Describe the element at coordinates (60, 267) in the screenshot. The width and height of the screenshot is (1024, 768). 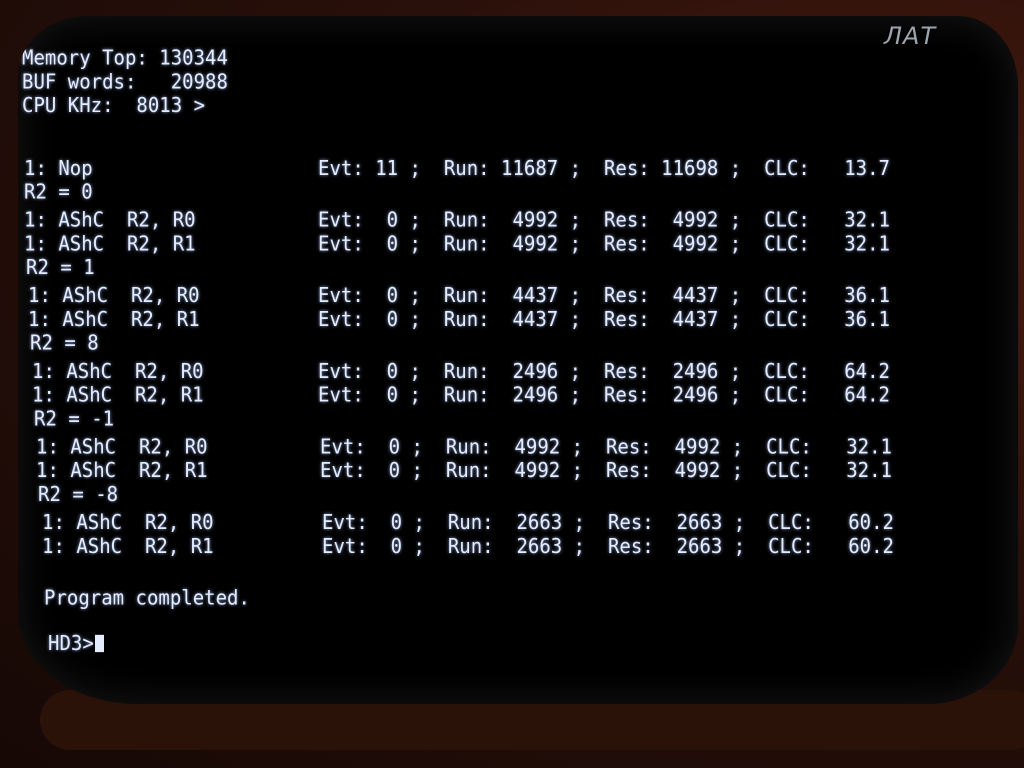
I see `register-label: R2 = 1` at that location.